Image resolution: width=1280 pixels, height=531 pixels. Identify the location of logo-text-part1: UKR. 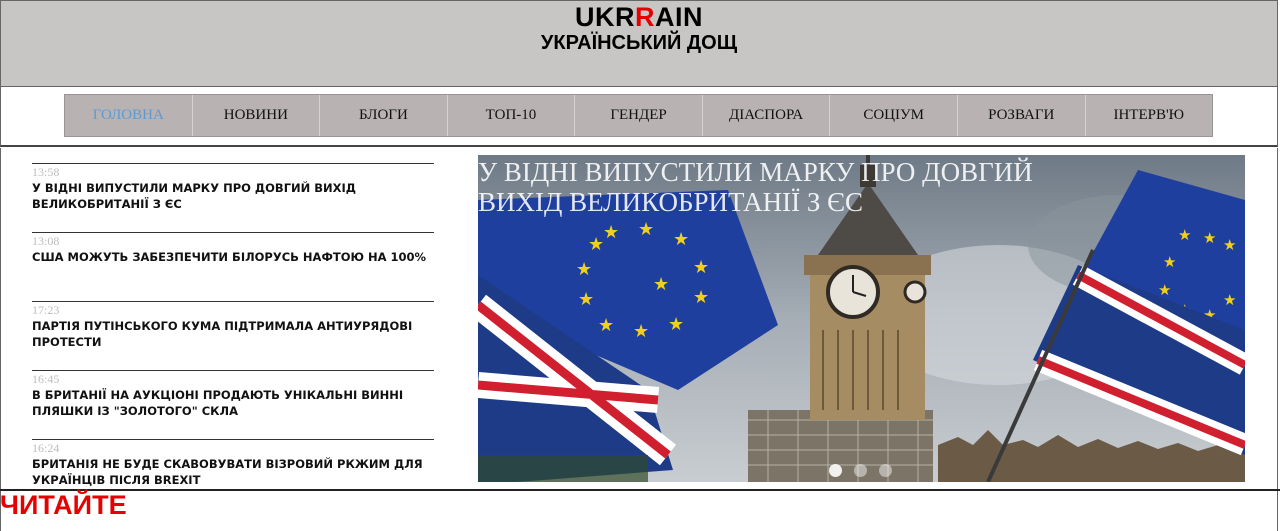
(605, 17).